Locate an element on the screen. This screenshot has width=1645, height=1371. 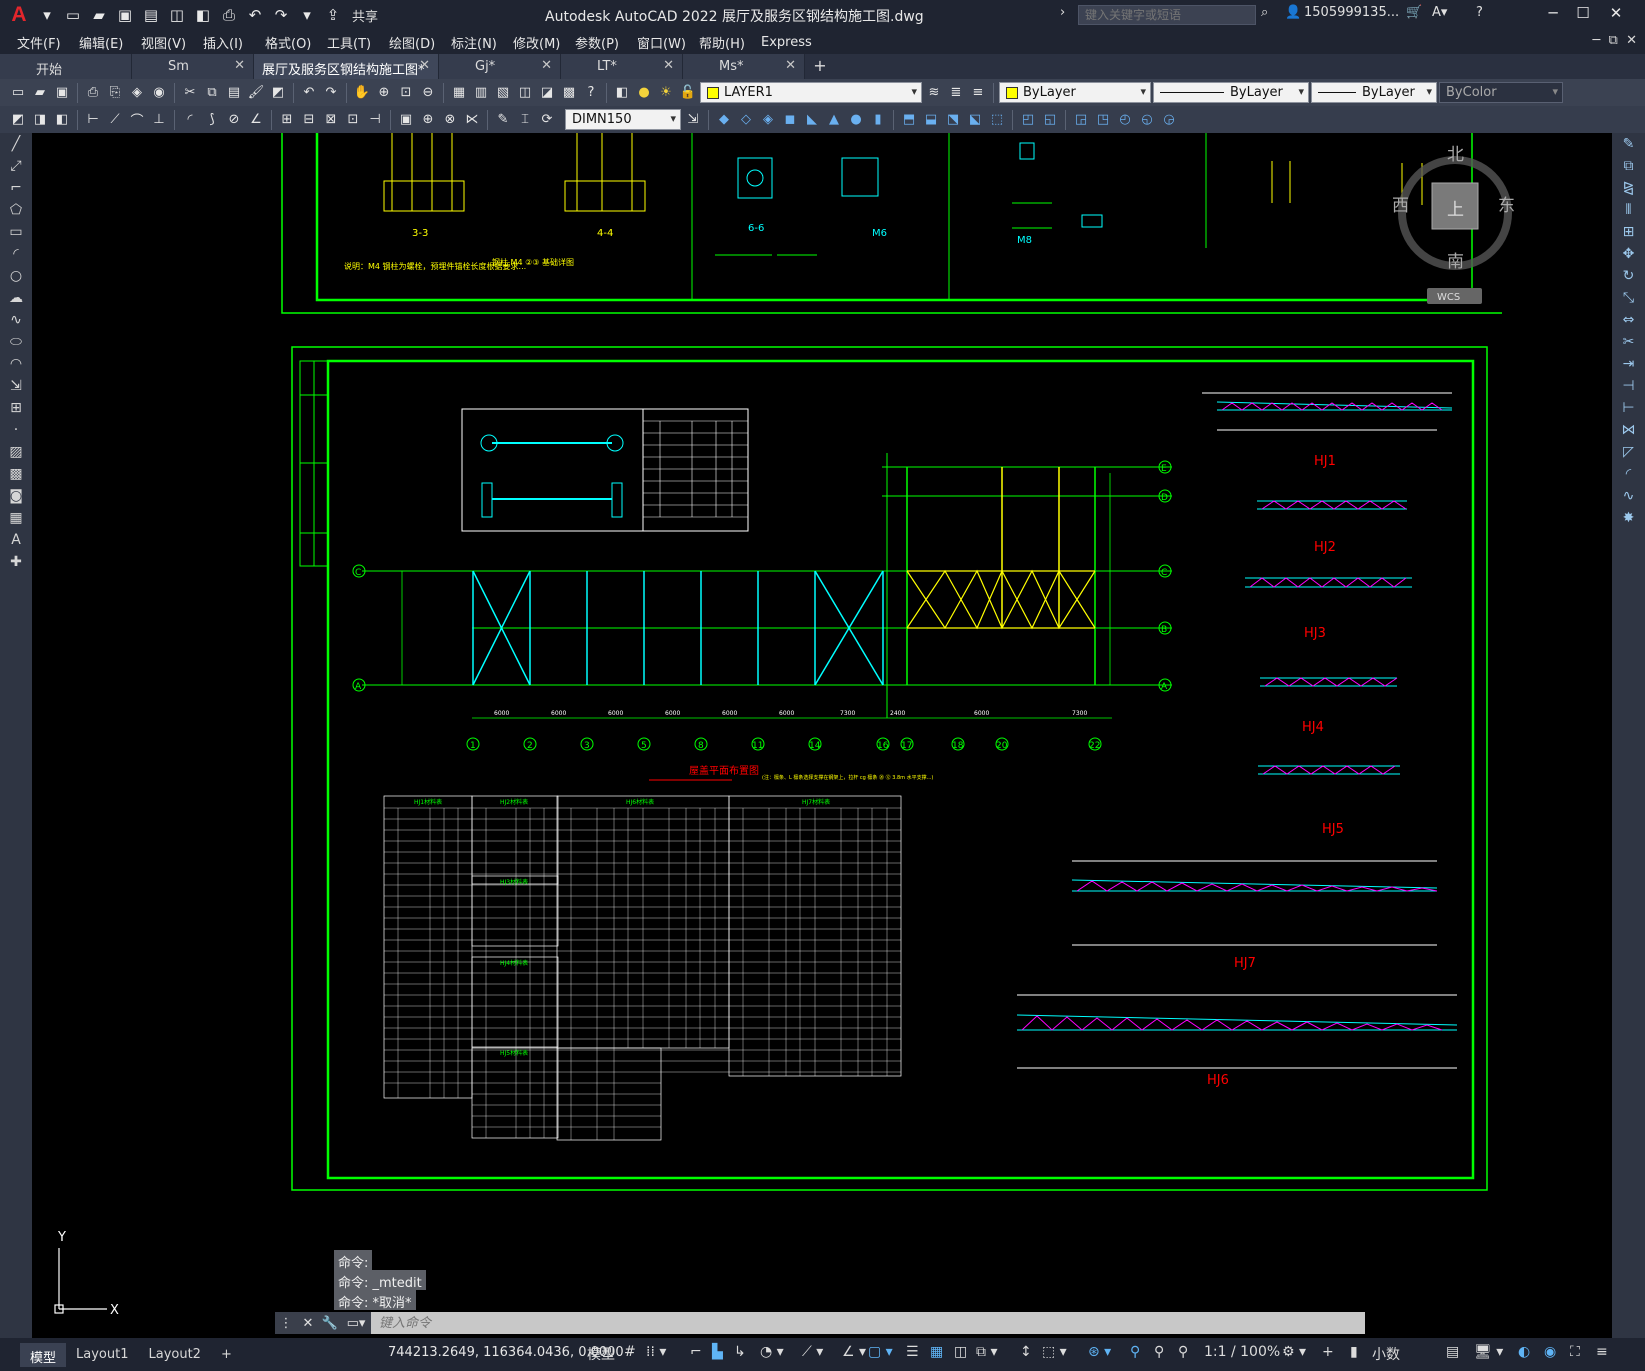
tolerance-icon: ▣ is located at coordinates (406, 120).